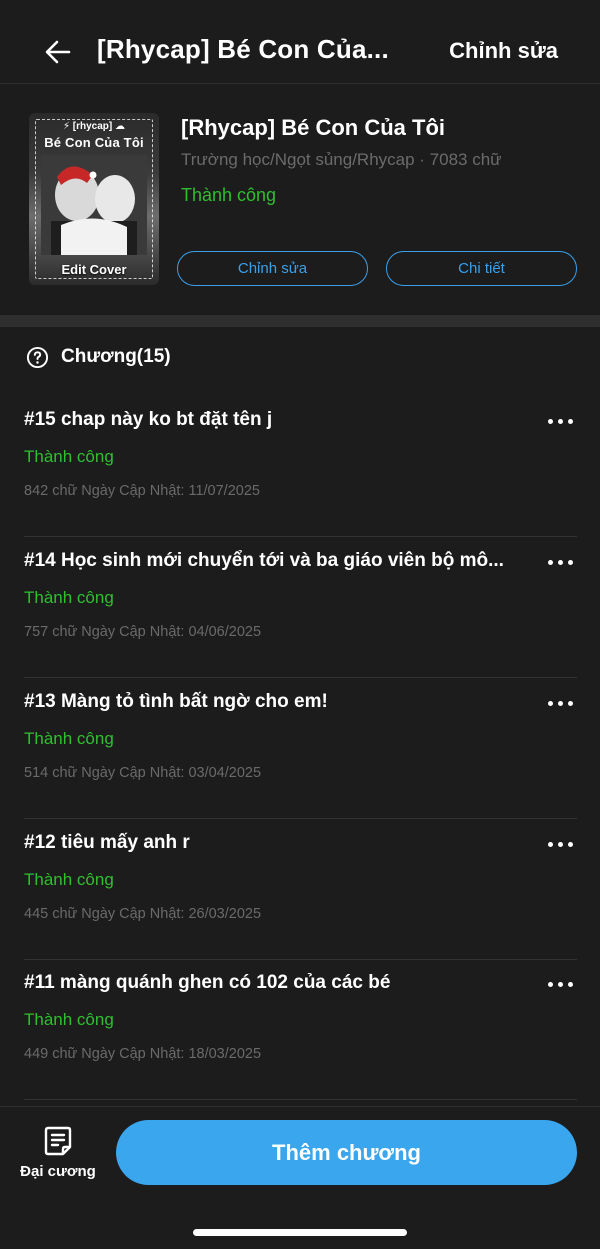  Describe the element at coordinates (148, 419) in the screenshot. I see `chapter-title: #15 chap này ko bt đặt tên j` at that location.